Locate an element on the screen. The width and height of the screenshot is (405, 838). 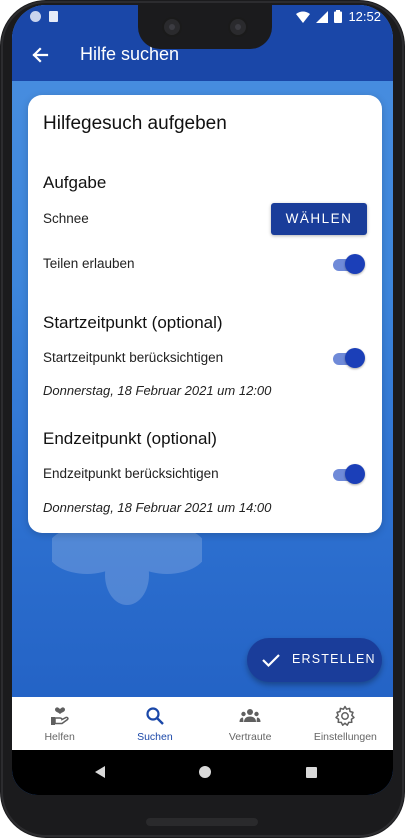
people-icon is located at coordinates (250, 715).